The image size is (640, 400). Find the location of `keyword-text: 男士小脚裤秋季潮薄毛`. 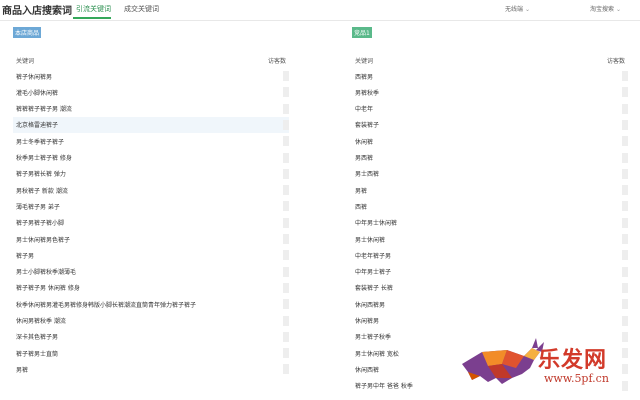

keyword-text: 男士小脚裤秋季潮薄毛 is located at coordinates (46, 273).